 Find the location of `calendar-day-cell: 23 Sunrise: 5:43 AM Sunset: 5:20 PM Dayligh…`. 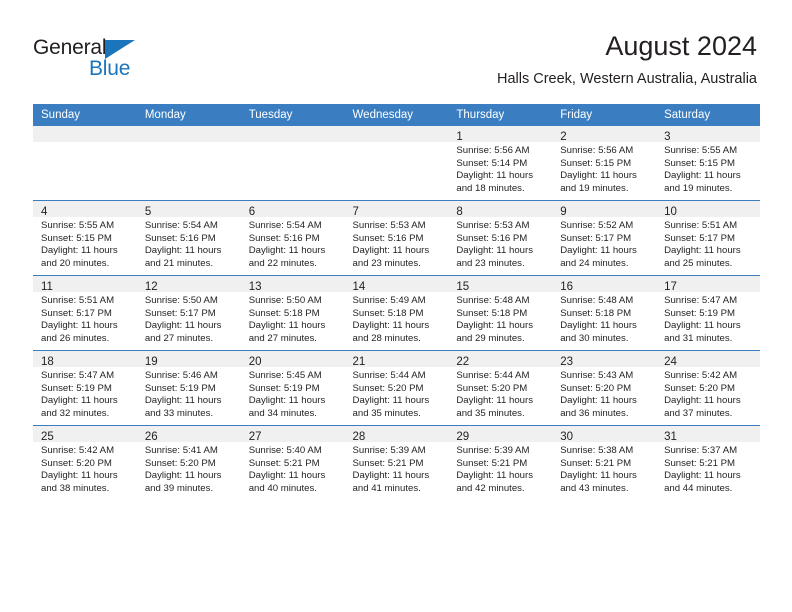

calendar-day-cell: 23 Sunrise: 5:43 AM Sunset: 5:20 PM Dayligh… is located at coordinates (604, 388).